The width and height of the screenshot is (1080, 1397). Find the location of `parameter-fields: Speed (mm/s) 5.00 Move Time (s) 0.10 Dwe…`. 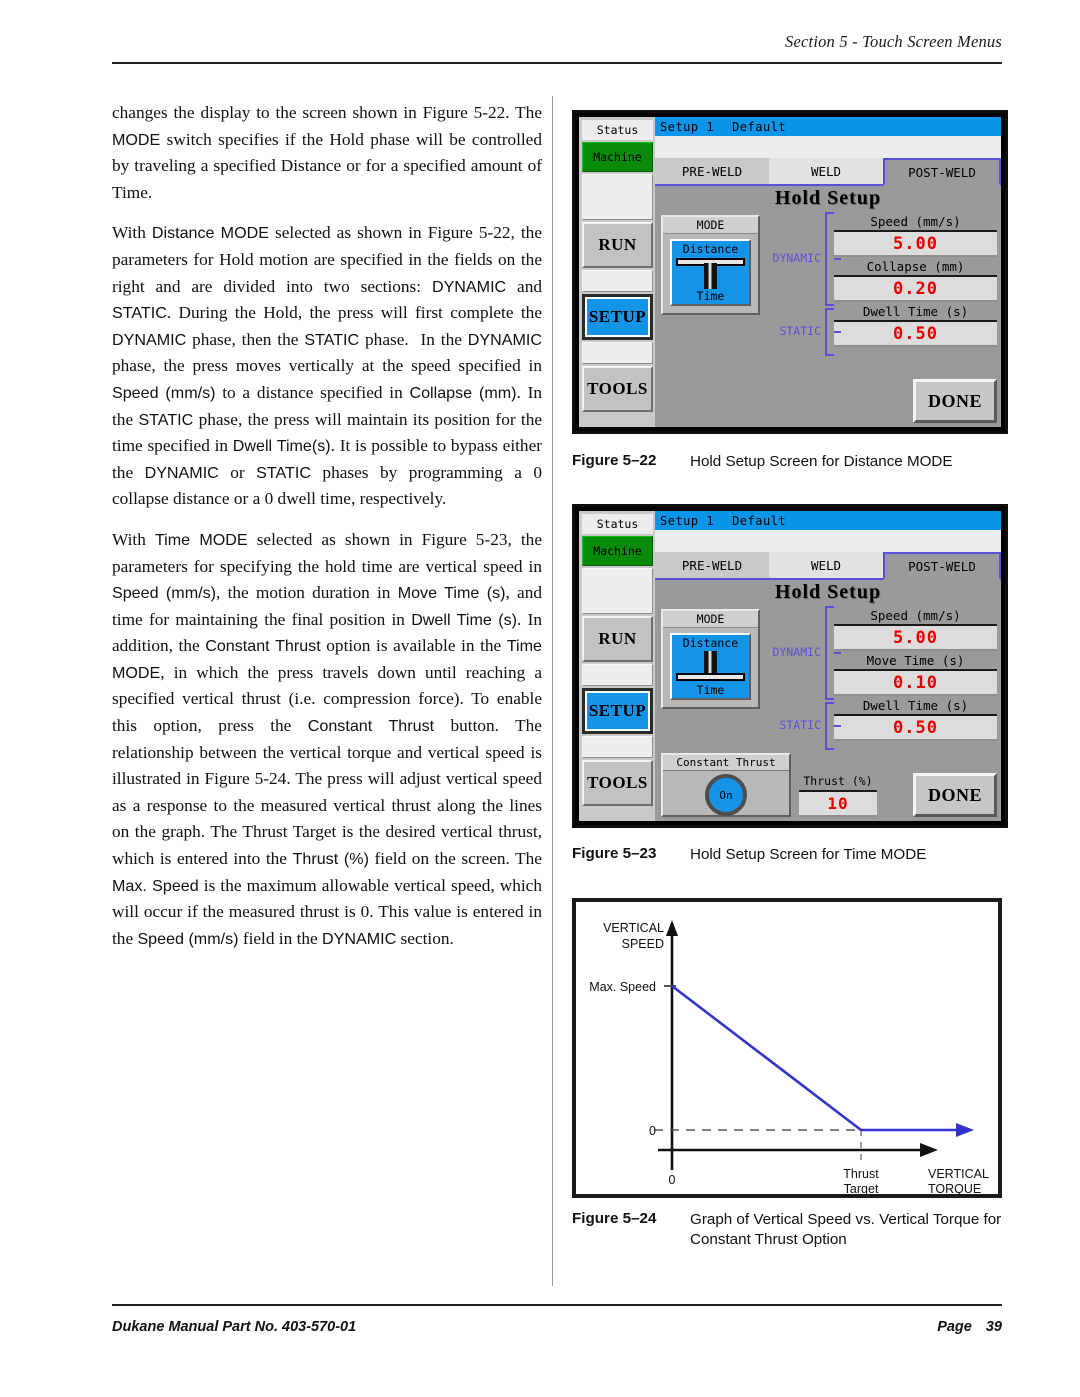

parameter-fields: Speed (mm/s) 5.00 Move Time (s) 0.10 Dwe… is located at coordinates (915, 673).